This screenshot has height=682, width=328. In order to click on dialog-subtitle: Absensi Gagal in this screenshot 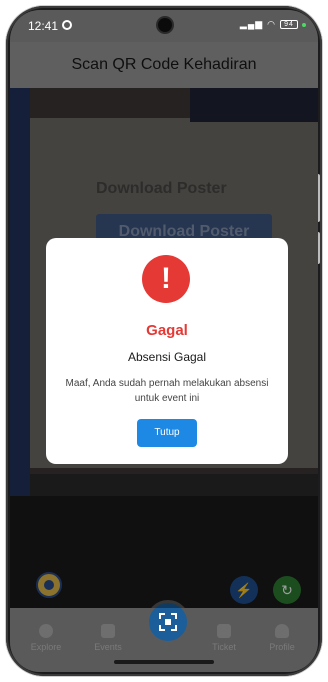, I will do `click(167, 357)`.